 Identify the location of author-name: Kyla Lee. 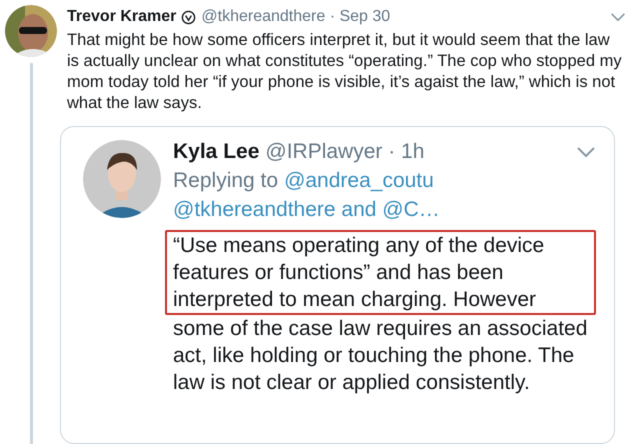
(216, 152).